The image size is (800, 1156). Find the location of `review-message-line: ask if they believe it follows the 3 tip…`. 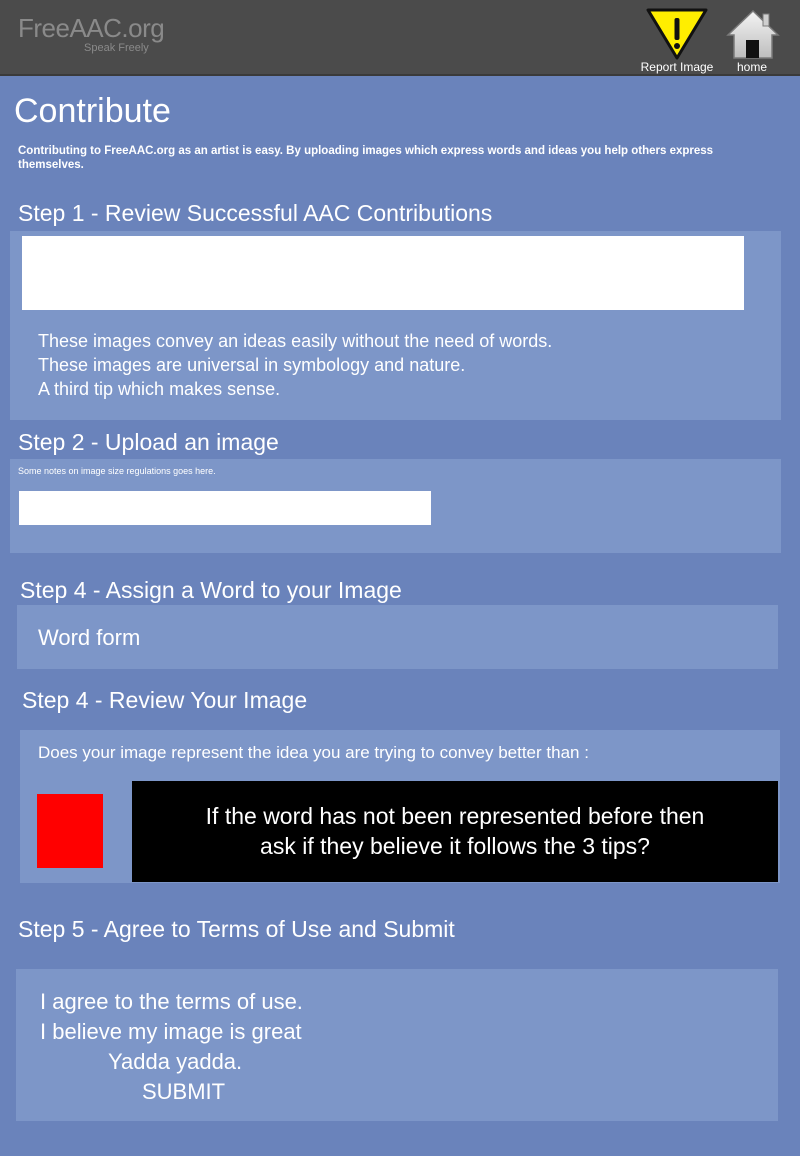

review-message-line: ask if they believe it follows the 3 tip… is located at coordinates (455, 846).